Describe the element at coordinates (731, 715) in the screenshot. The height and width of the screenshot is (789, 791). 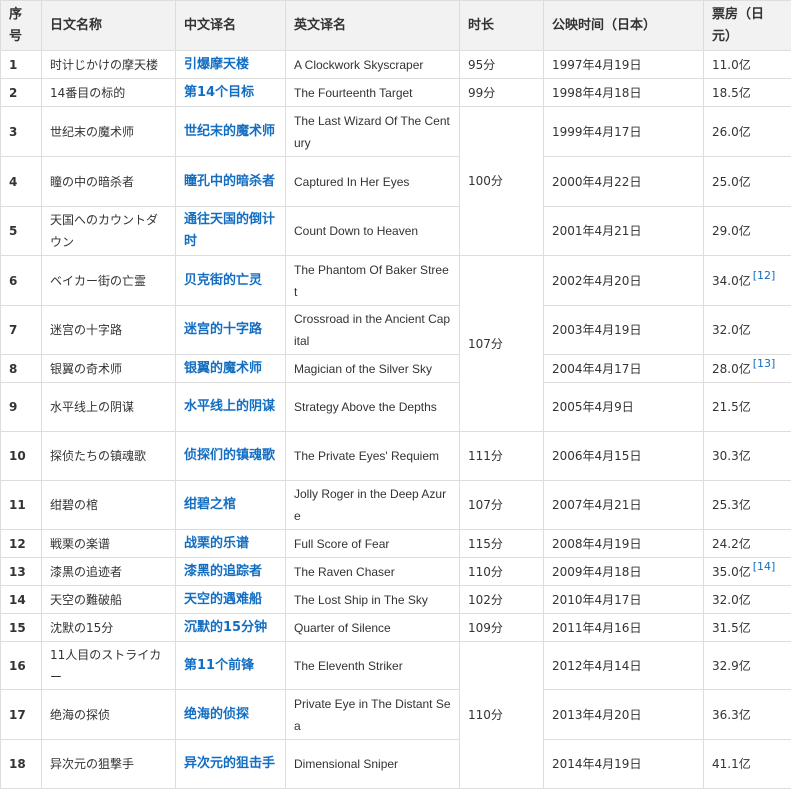
I see `box-office-value: 36.3亿` at that location.